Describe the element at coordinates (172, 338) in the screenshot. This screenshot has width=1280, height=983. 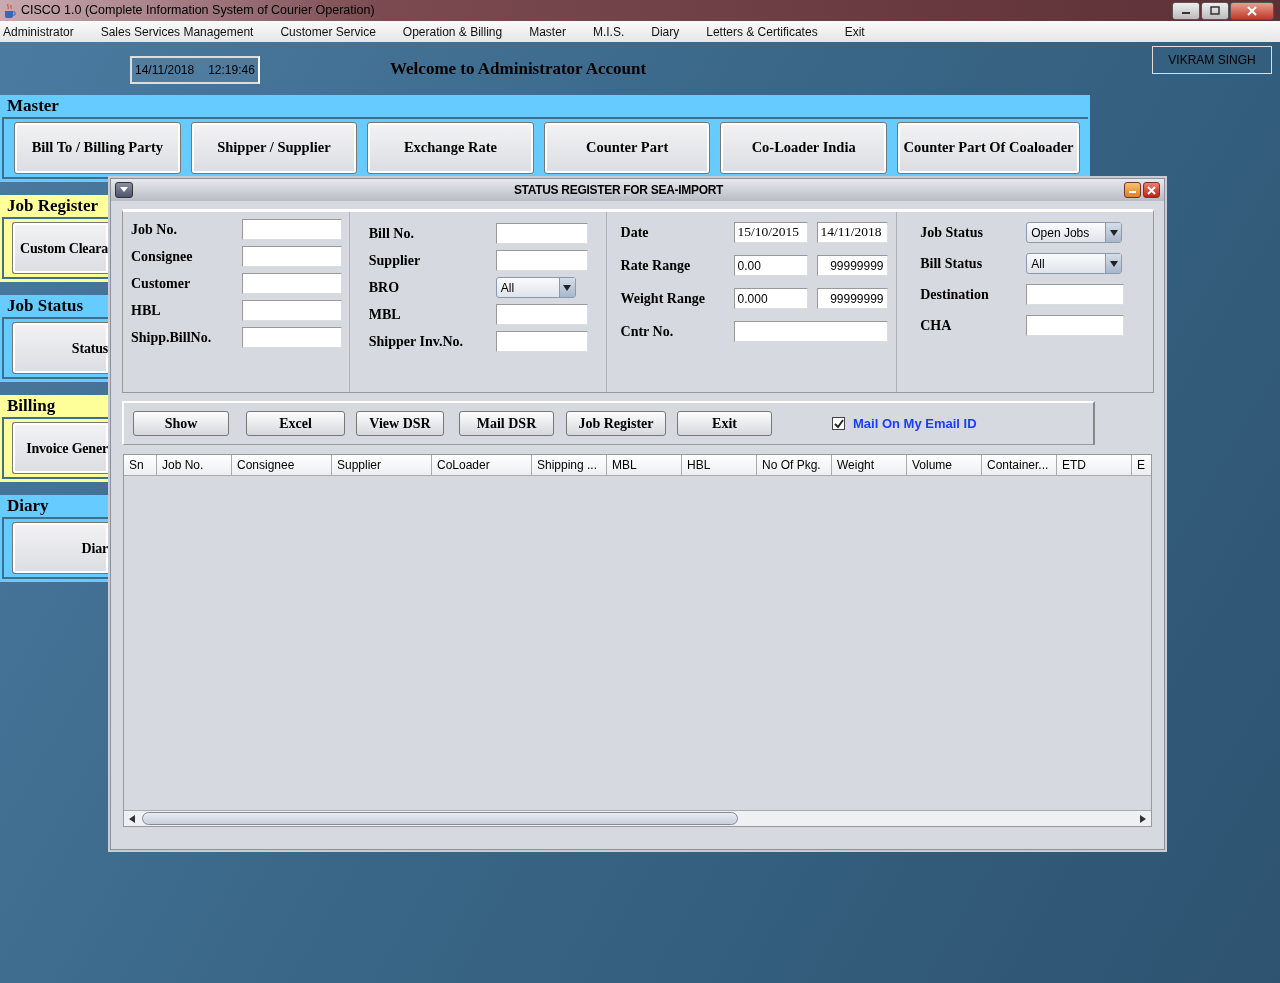
I see `field-label: Shipp.BillNo.` at that location.